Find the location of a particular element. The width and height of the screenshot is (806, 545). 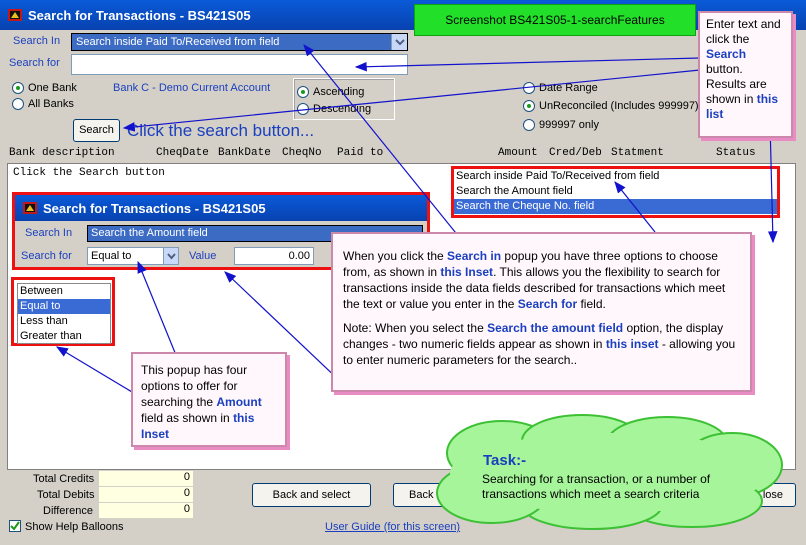

note-text: When you click the is located at coordinates (395, 256).